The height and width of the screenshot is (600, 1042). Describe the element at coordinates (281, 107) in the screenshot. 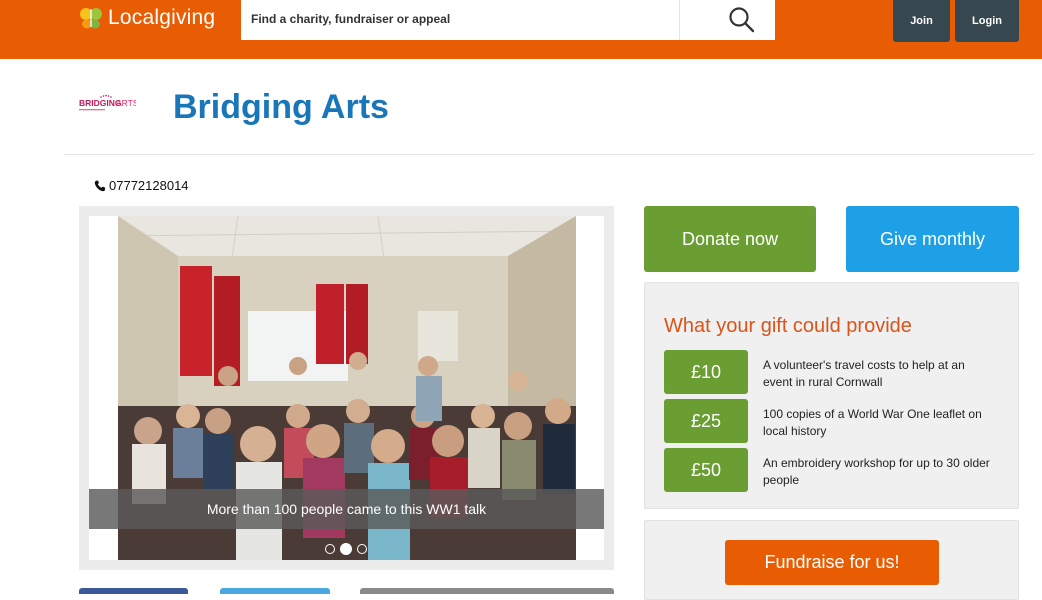

I see `charity-name: Bridging Arts` at that location.